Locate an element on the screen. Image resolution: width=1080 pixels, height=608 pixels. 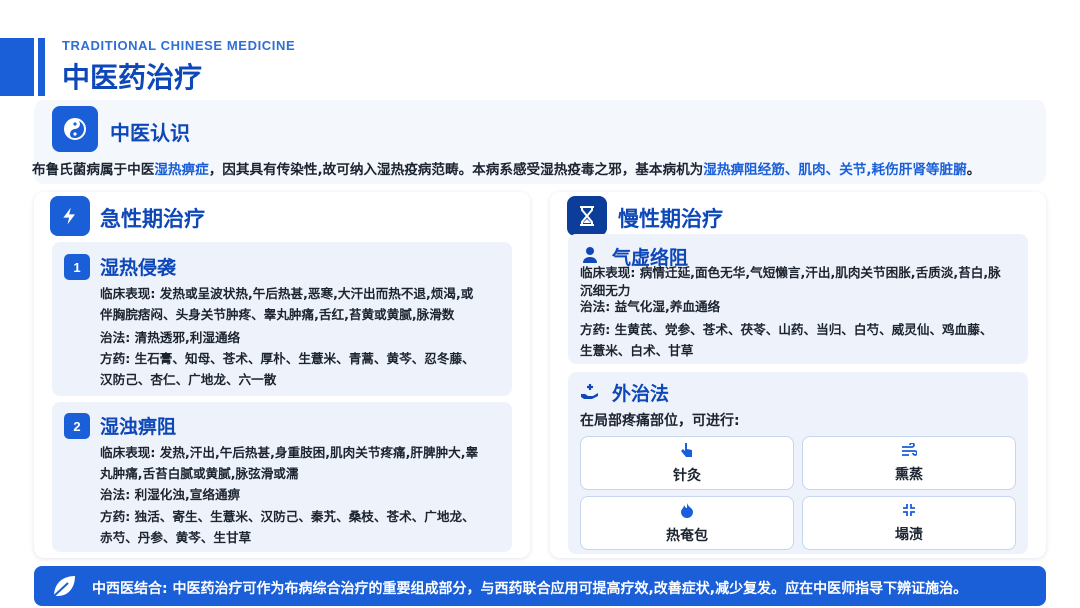
acute-item-1-number: 1 is located at coordinates (77, 267).